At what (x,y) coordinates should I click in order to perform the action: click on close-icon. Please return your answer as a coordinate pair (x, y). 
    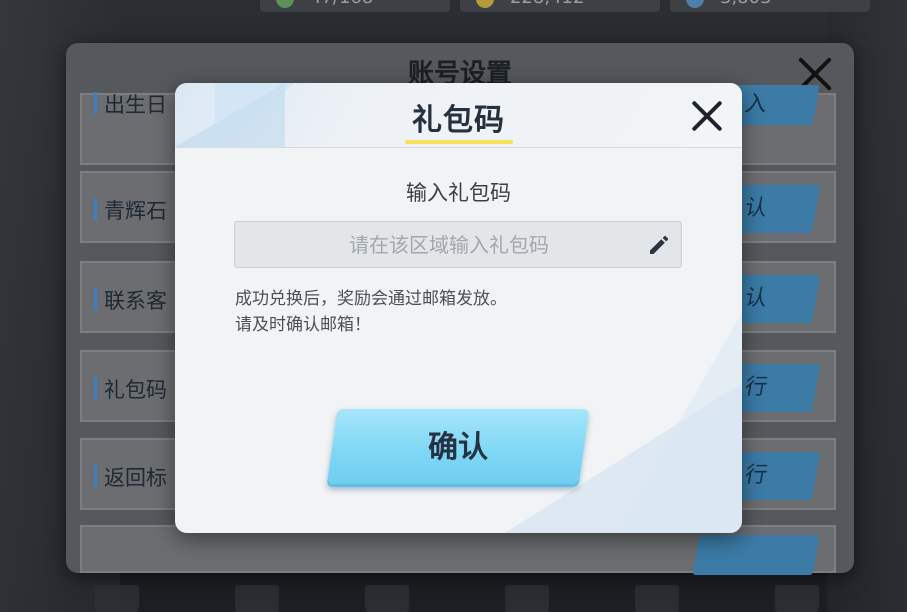
    Looking at the image, I should click on (707, 116).